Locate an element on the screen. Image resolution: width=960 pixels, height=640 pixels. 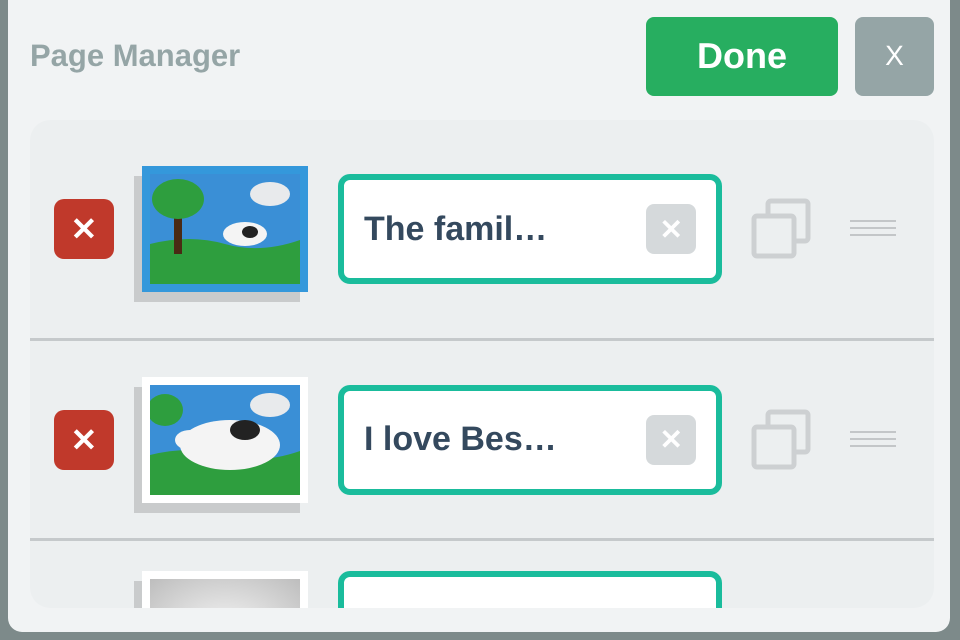
page-title-field: The famil… ✕ is located at coordinates (530, 229).